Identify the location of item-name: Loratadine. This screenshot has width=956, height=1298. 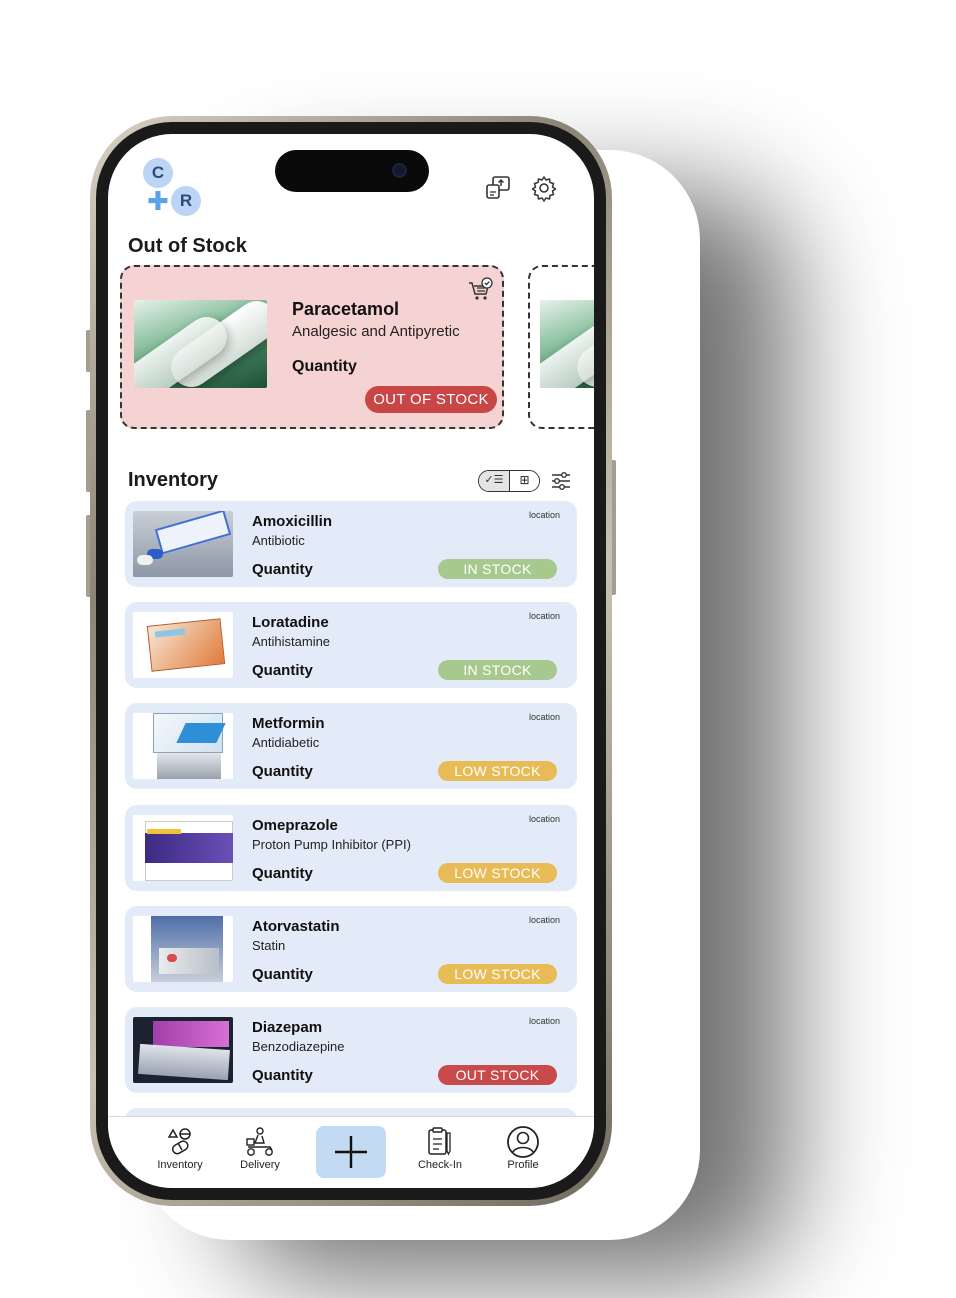
(290, 623).